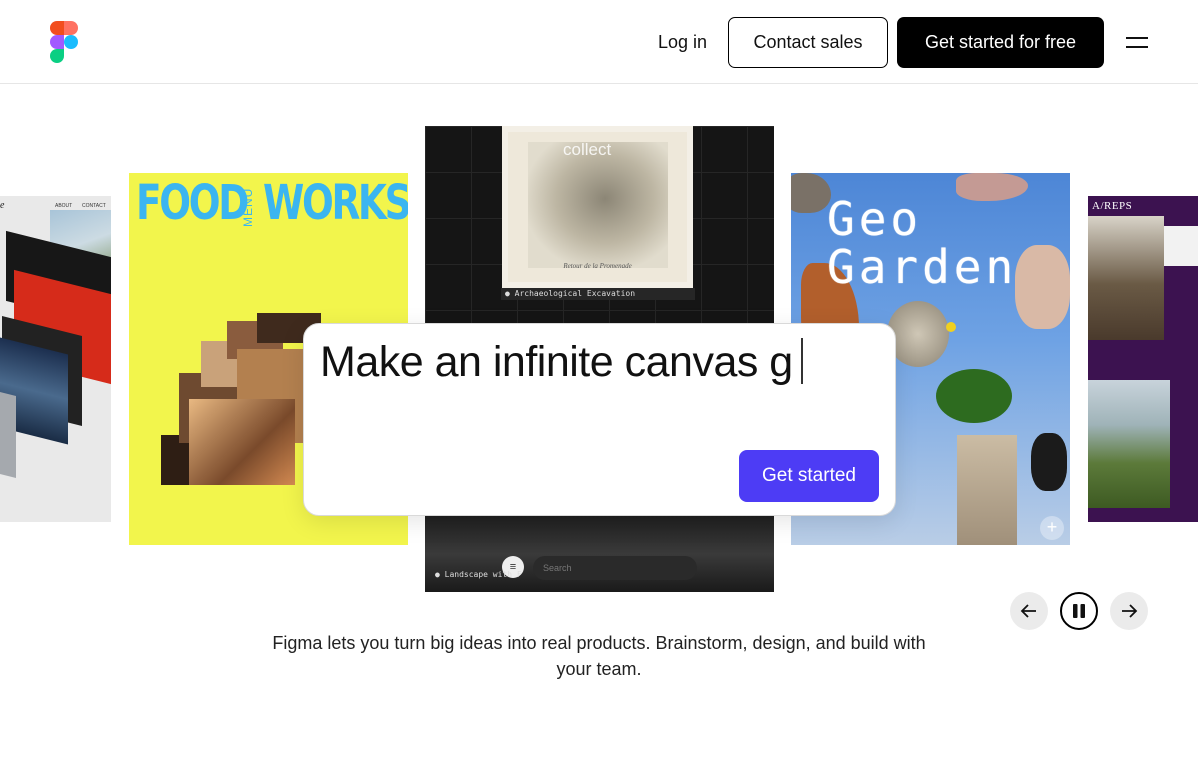  What do you see at coordinates (478, 574) in the screenshot?
I see `landscape-label: ● Landscape with F` at bounding box center [478, 574].